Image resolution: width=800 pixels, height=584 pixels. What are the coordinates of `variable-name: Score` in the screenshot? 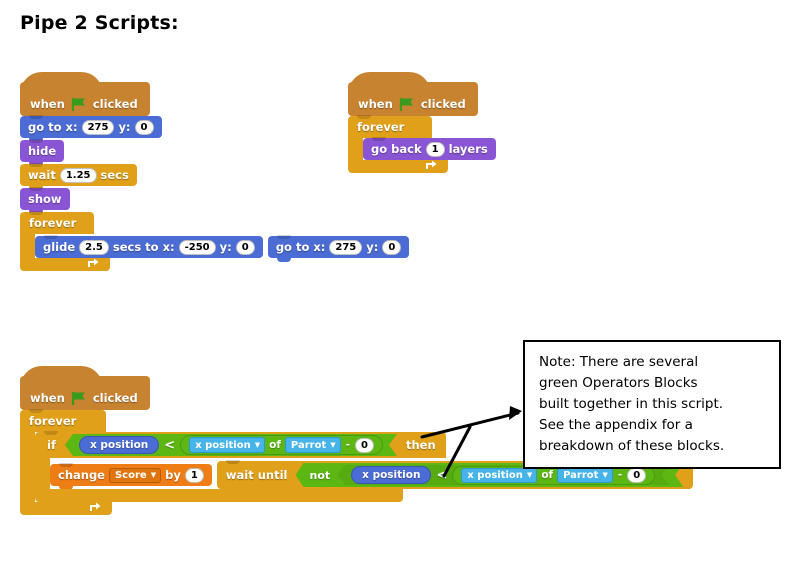 It's located at (130, 475).